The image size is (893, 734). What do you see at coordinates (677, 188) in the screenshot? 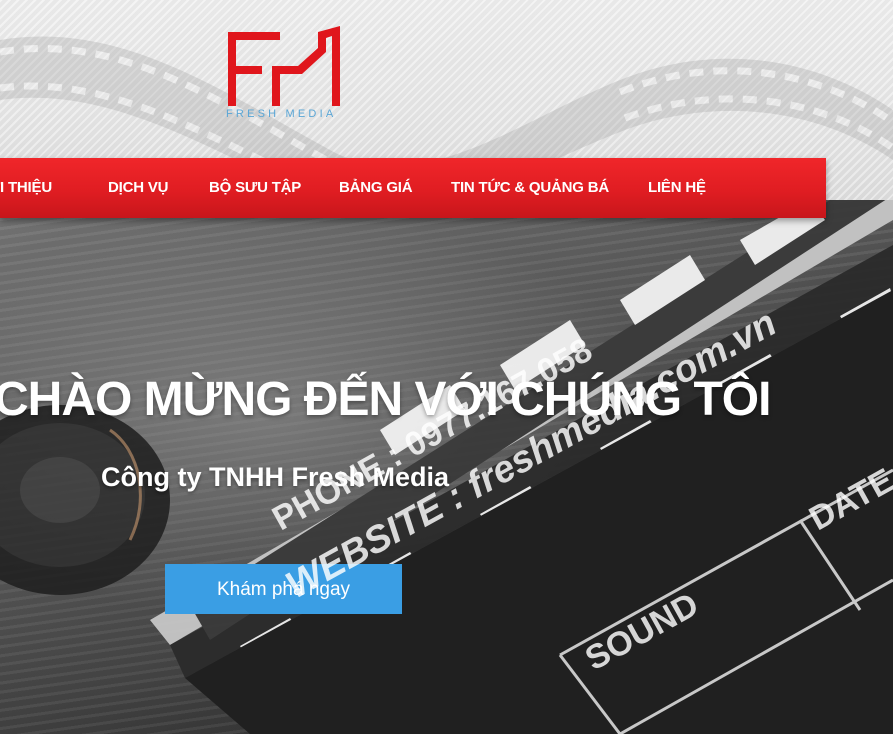
I see `nav-item-contact: LIÊN HỆ` at bounding box center [677, 188].